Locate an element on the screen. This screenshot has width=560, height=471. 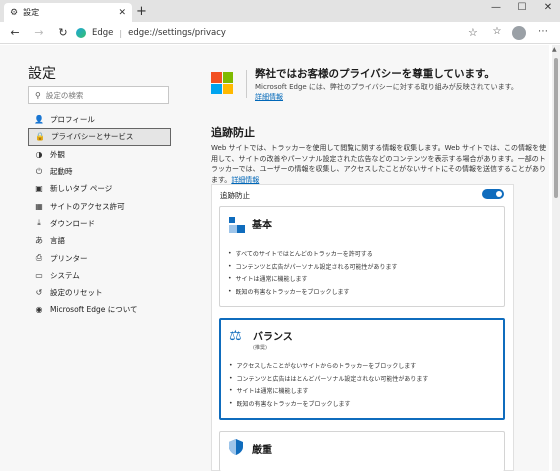
tab-settings: ⚙ 設定 ✕ is located at coordinates (68, 12).